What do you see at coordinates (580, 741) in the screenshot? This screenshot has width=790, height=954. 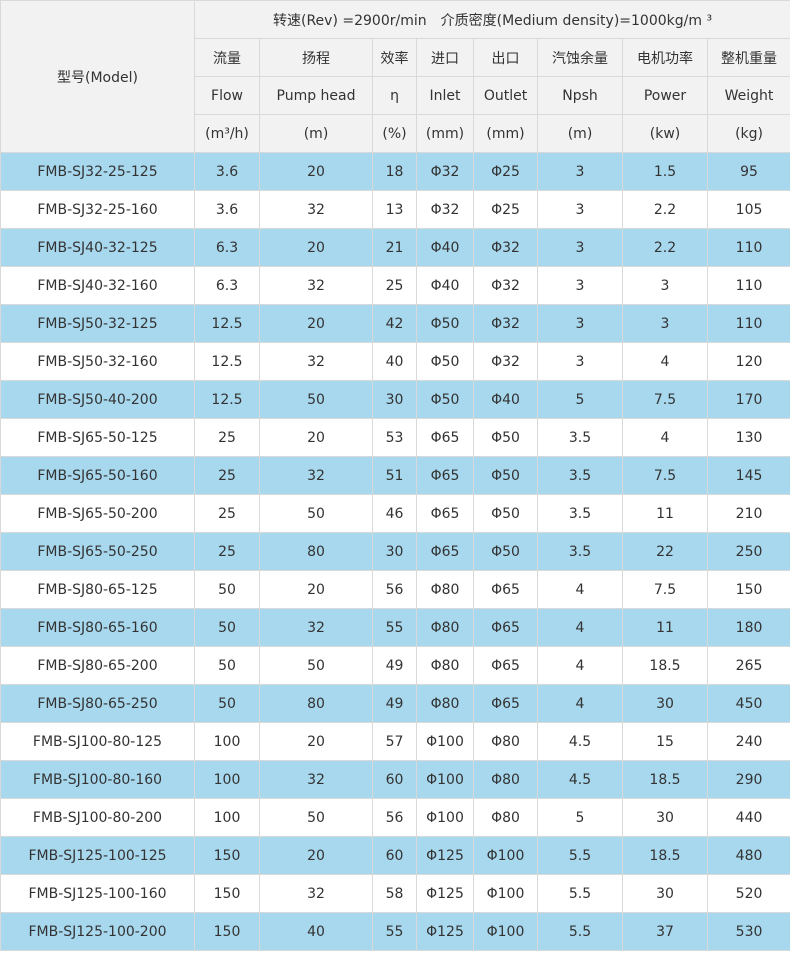 I see `cell-npsh: 4.5` at bounding box center [580, 741].